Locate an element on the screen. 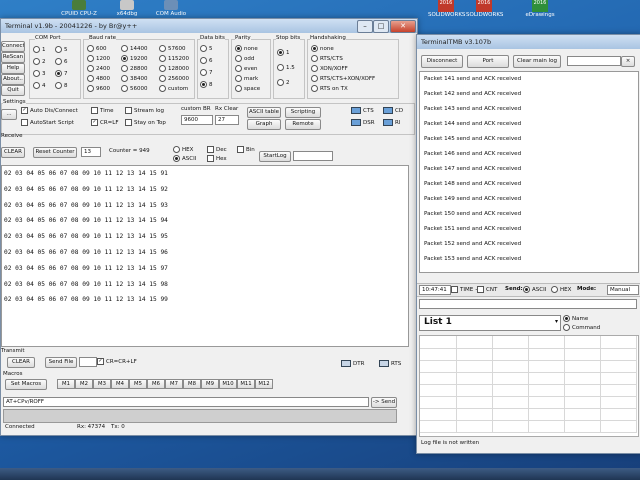 This screenshot has width=640, height=480. radio-option: custom is located at coordinates (173, 88).